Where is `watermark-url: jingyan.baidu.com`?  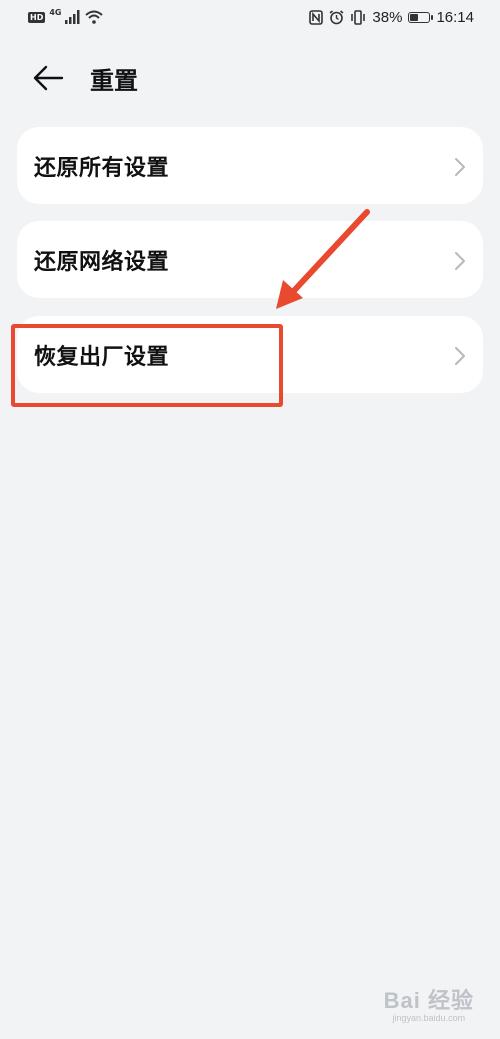
watermark-url: jingyan.baidu.com is located at coordinates (429, 1018).